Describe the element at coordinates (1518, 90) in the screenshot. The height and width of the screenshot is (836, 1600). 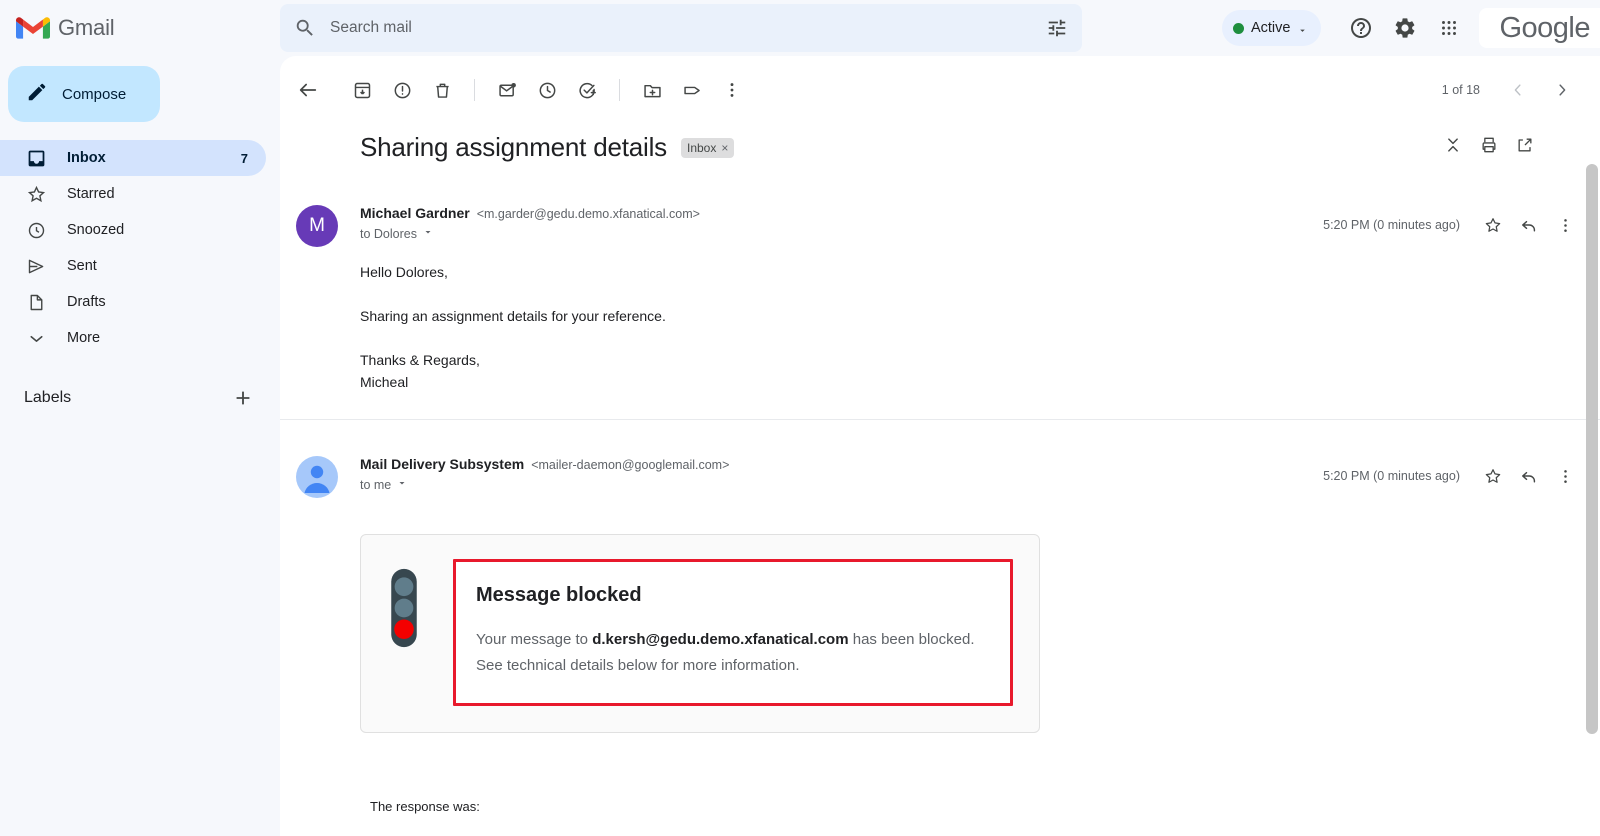
I see `prev-page-button` at that location.